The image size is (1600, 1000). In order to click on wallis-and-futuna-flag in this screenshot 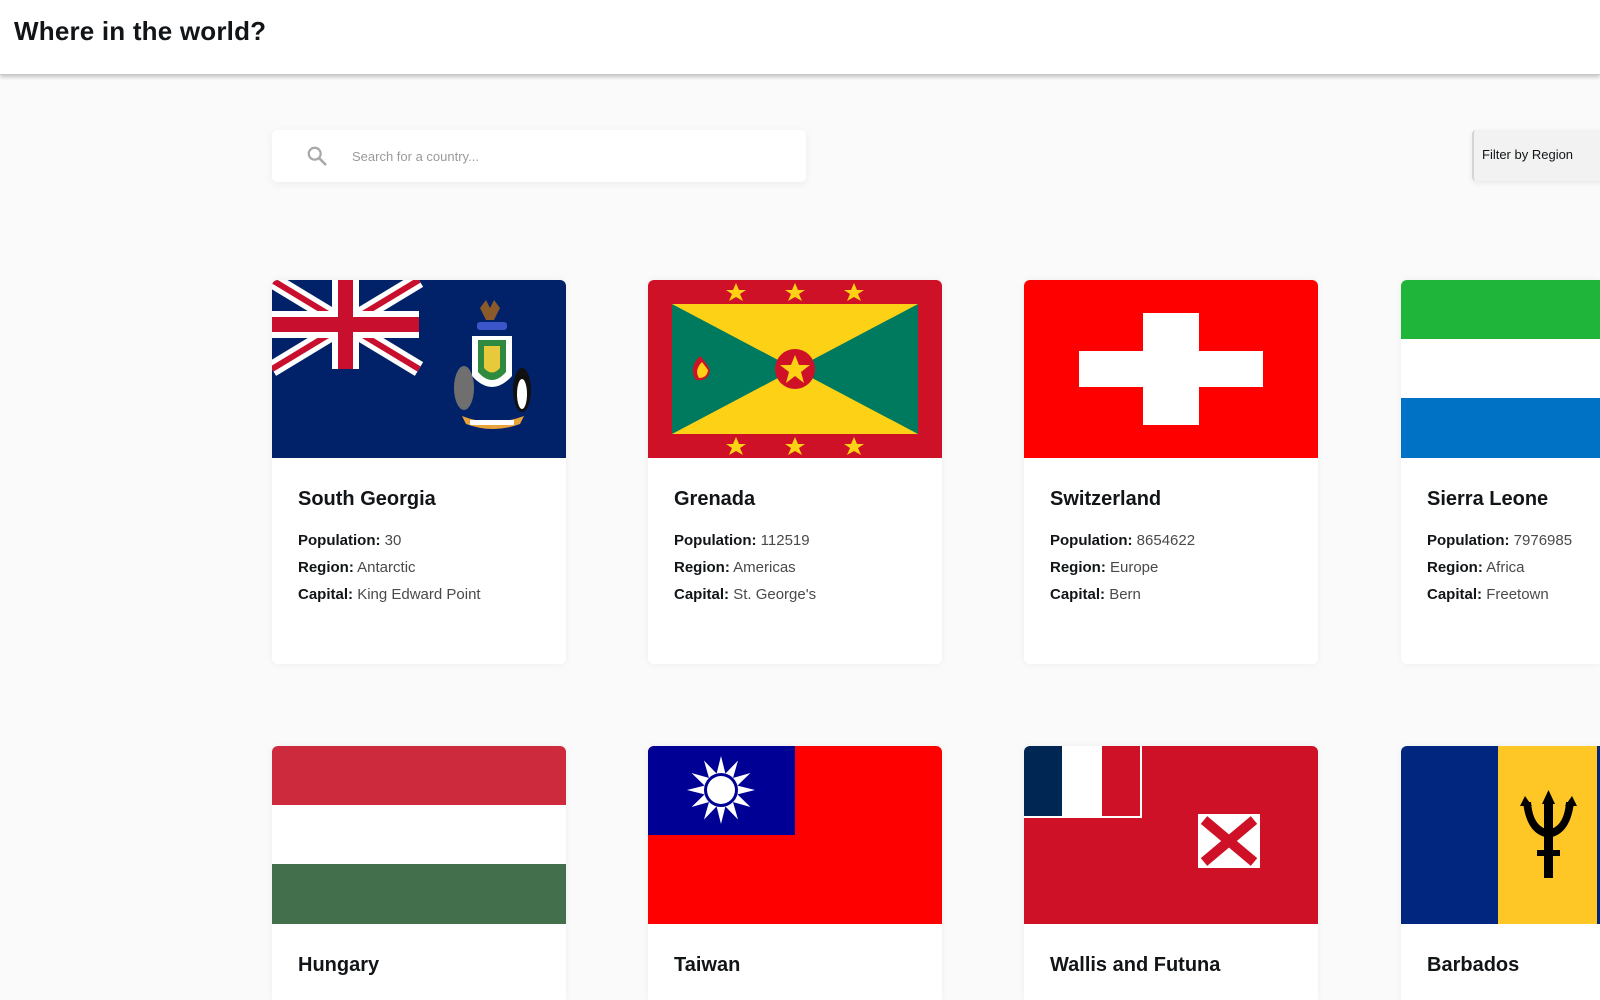, I will do `click(1171, 835)`.